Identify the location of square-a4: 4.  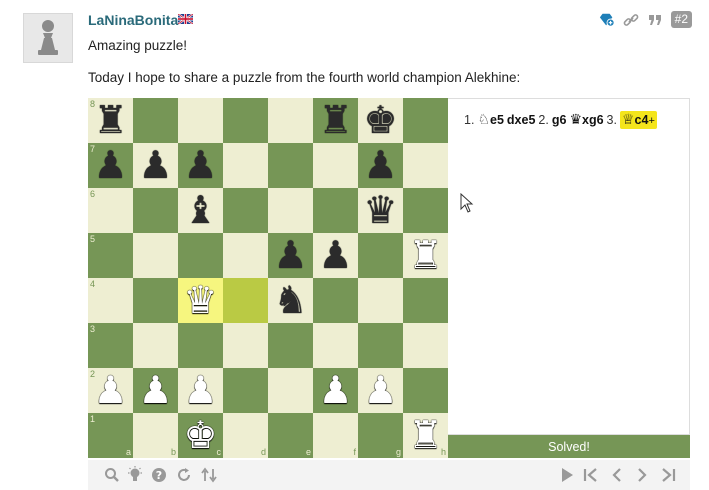
(110, 300).